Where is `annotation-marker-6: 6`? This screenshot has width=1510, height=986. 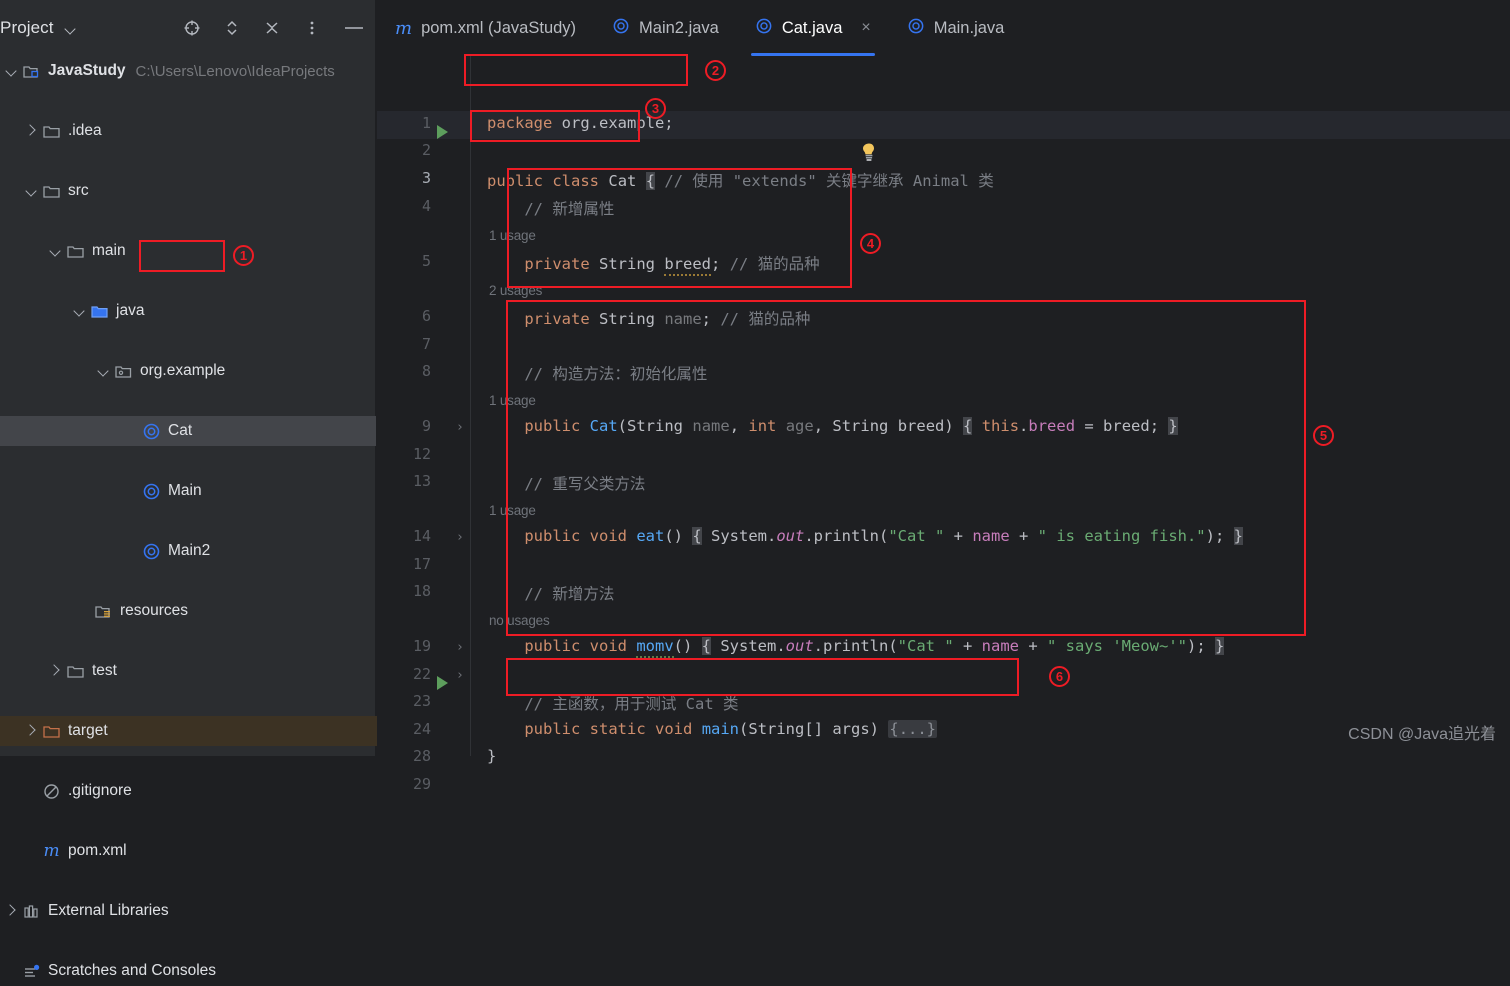 annotation-marker-6: 6 is located at coordinates (1059, 676).